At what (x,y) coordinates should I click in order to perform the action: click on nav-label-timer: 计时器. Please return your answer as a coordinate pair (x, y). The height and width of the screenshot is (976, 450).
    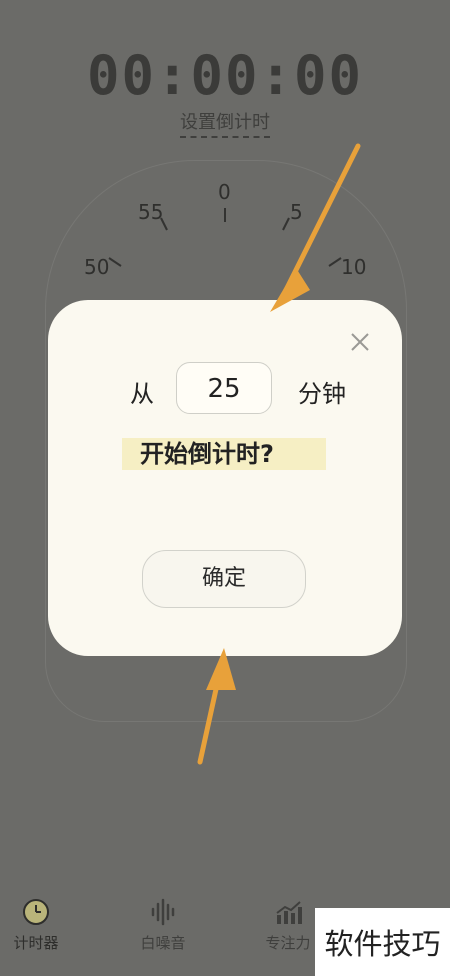
    Looking at the image, I should click on (36, 943).